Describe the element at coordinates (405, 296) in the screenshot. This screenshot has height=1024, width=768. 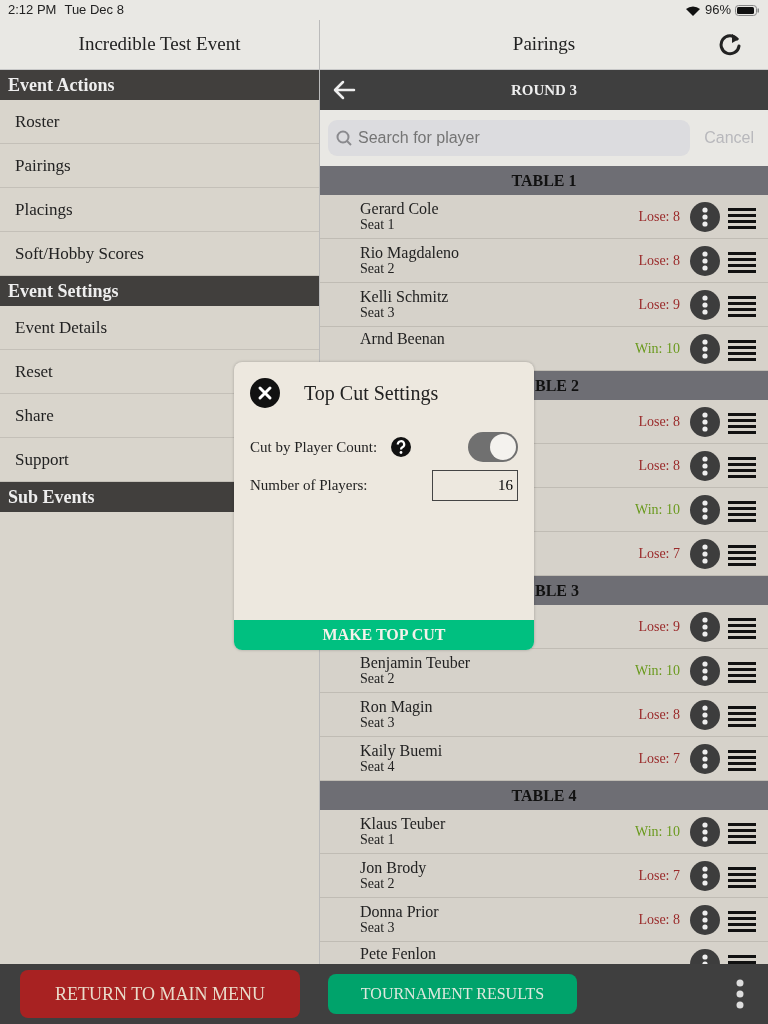
I see `player-name: Kelli Schmitz` at that location.